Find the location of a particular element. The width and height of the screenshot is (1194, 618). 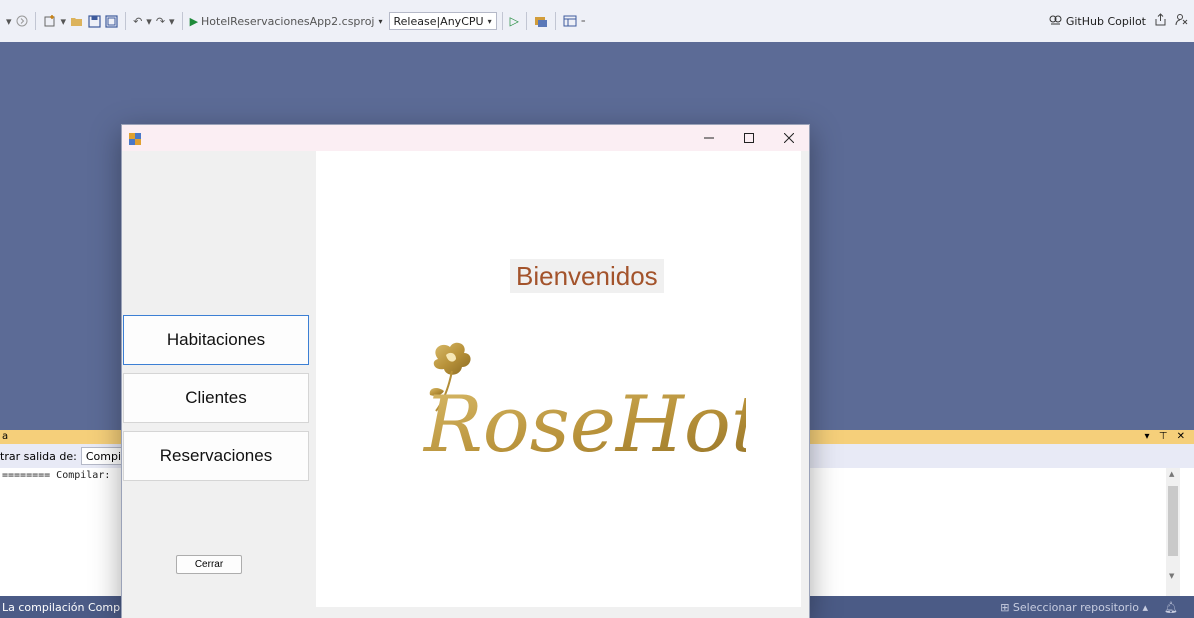

close-window-button is located at coordinates (789, 138).